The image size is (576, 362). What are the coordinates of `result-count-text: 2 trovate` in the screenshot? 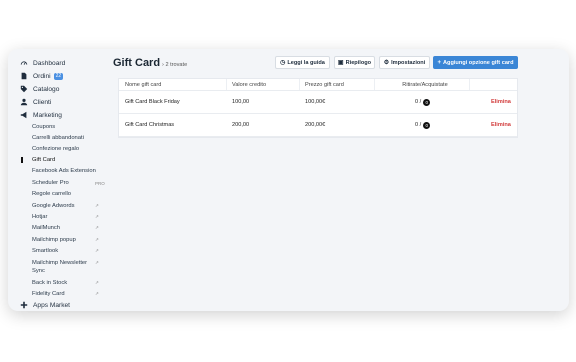 It's located at (176, 65).